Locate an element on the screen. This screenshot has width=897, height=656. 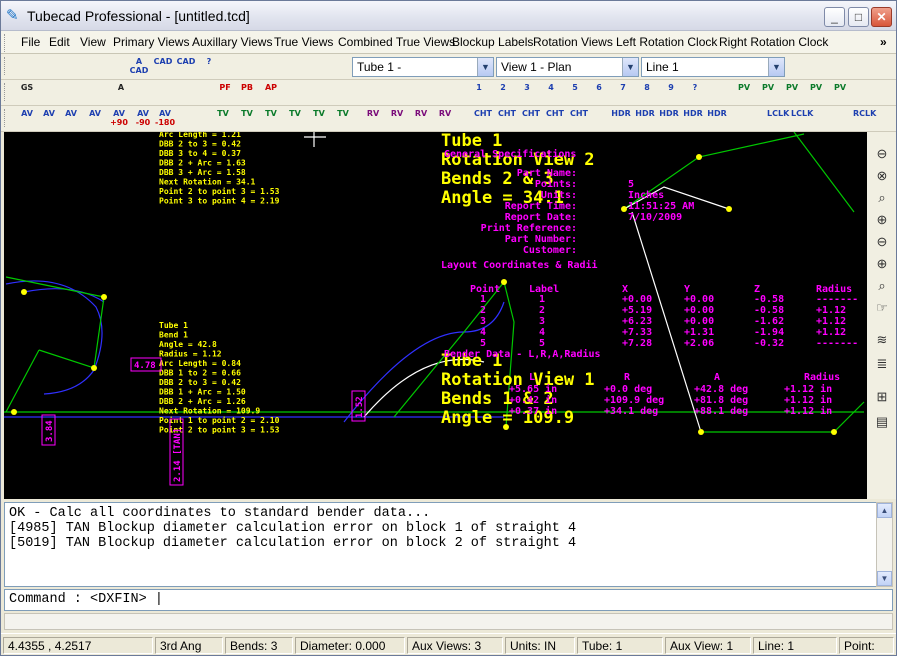
view-tool-cht-21: CHT is located at coordinates (555, 119).